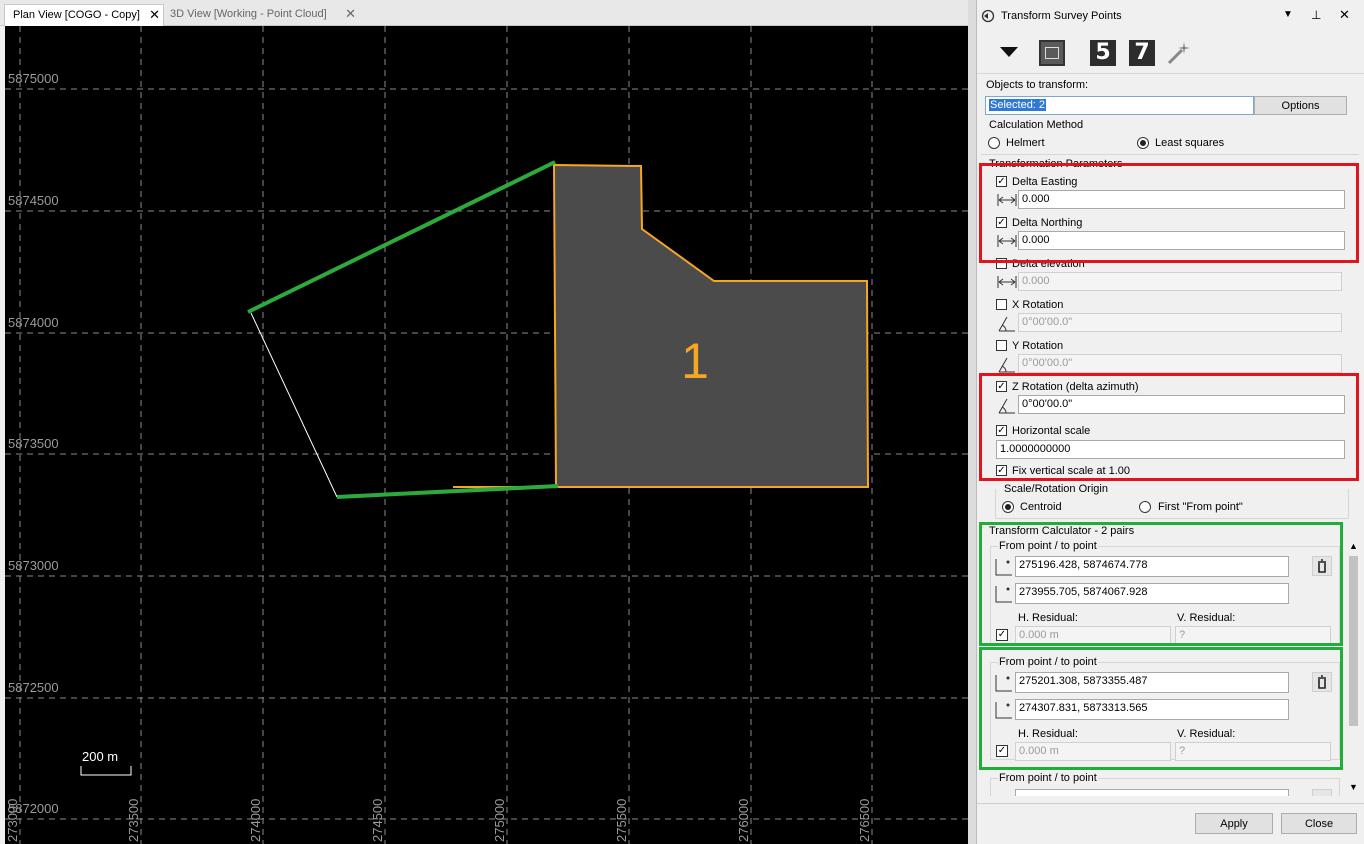  Describe the element at coordinates (499, 820) in the screenshot. I see `x-tick-label: 275000` at that location.